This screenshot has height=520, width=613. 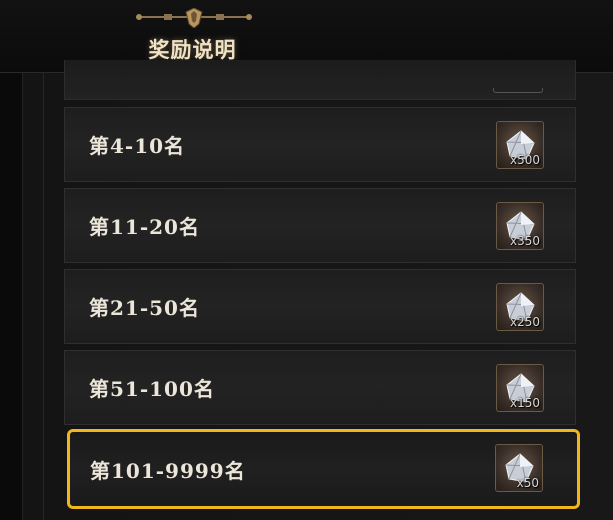 What do you see at coordinates (144, 308) in the screenshot?
I see `rank-label: 第21-50名` at bounding box center [144, 308].